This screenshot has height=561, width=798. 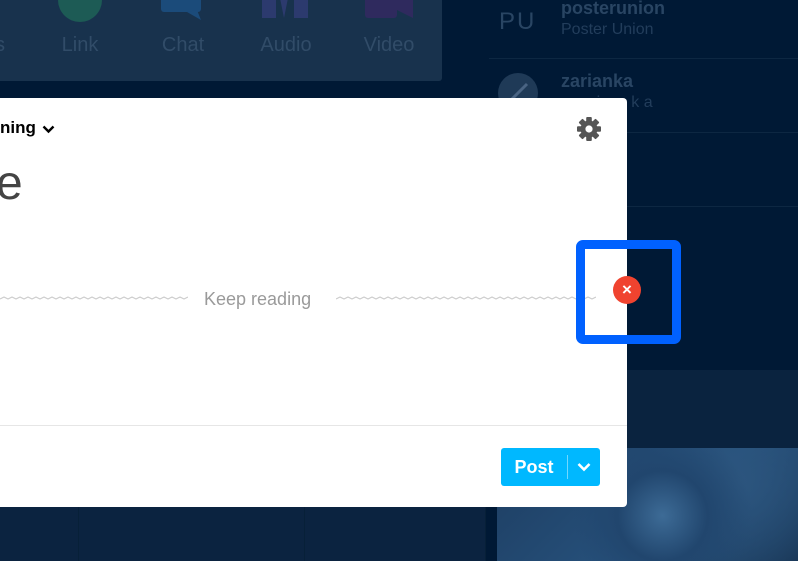 What do you see at coordinates (286, 14) in the screenshot?
I see `audio-icon` at bounding box center [286, 14].